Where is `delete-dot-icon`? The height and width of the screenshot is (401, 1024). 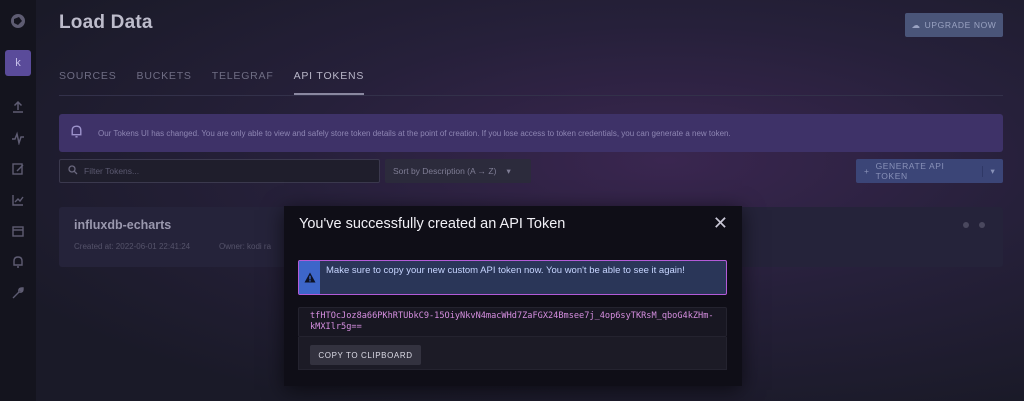
delete-dot-icon is located at coordinates (982, 225).